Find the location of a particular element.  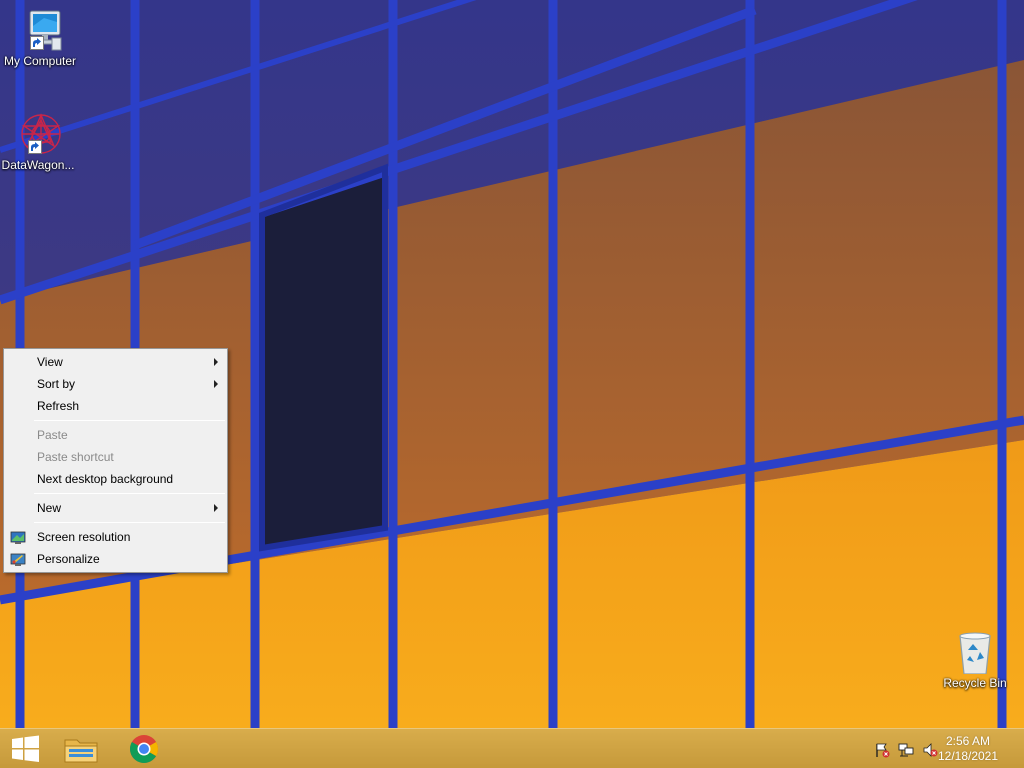

taskbar-clock: 2:56 AM 12/18/2021 is located at coordinates (968, 749).